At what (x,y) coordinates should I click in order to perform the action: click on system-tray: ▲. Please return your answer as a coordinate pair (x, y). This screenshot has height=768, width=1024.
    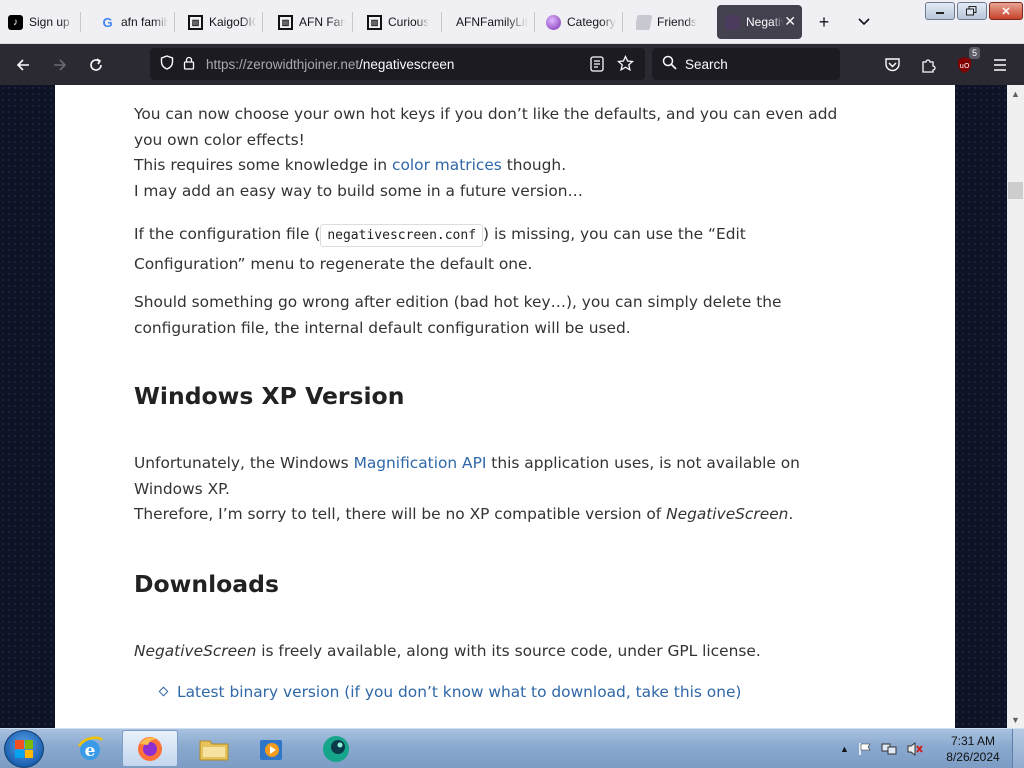
    Looking at the image, I should click on (882, 748).